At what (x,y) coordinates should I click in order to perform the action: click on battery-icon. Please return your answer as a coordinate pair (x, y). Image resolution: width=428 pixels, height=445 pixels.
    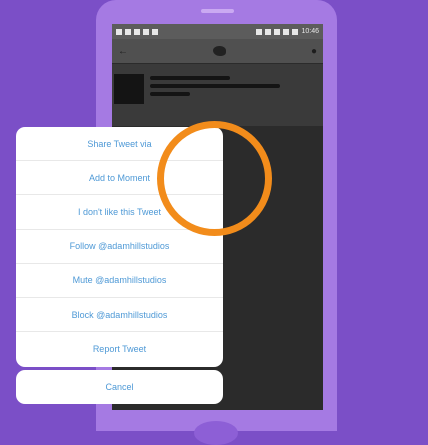
    Looking at the image, I should click on (295, 31).